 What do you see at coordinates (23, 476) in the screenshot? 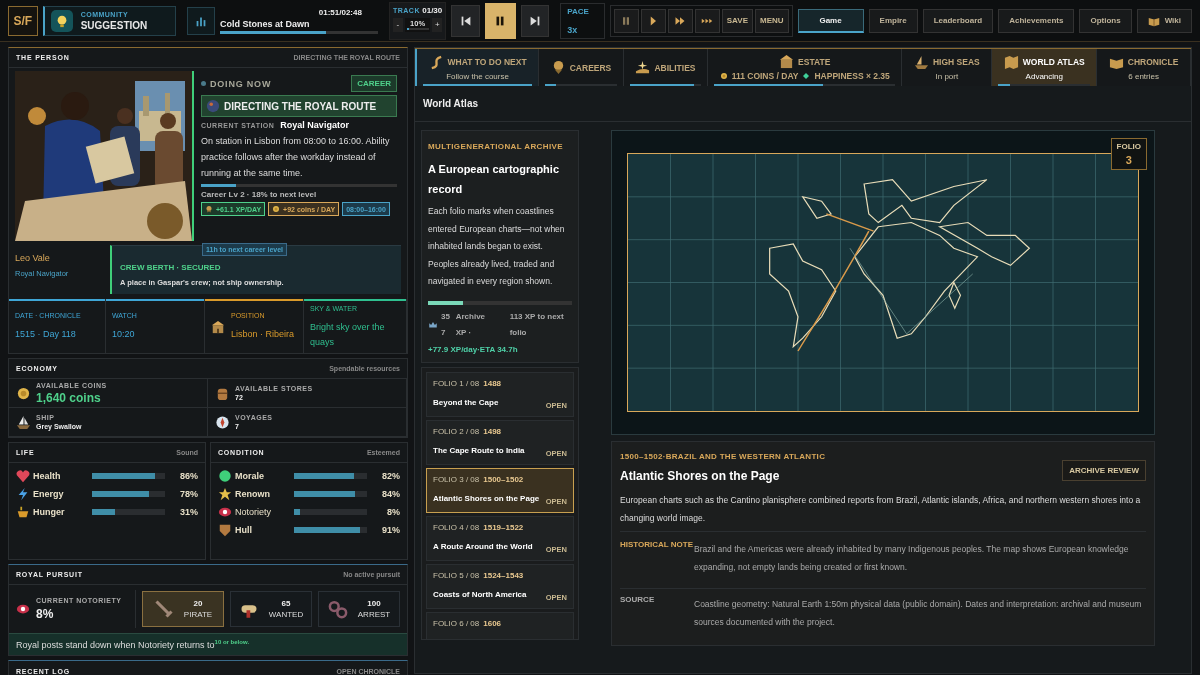
I see `heart-icon` at bounding box center [23, 476].